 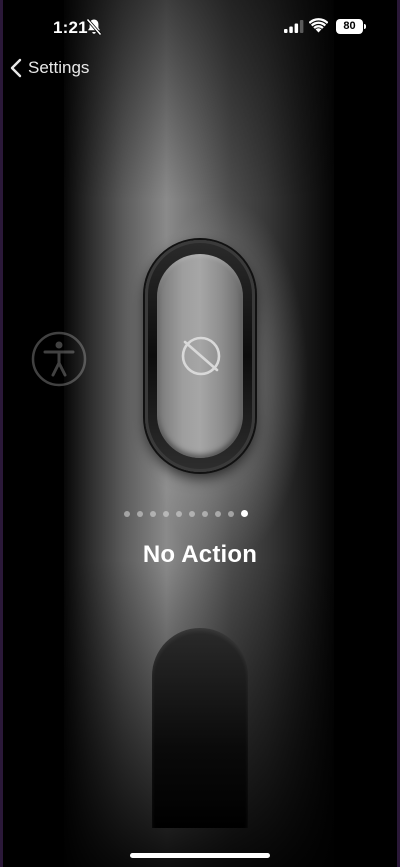 I want to click on bell-slash-icon, so click(x=94, y=27).